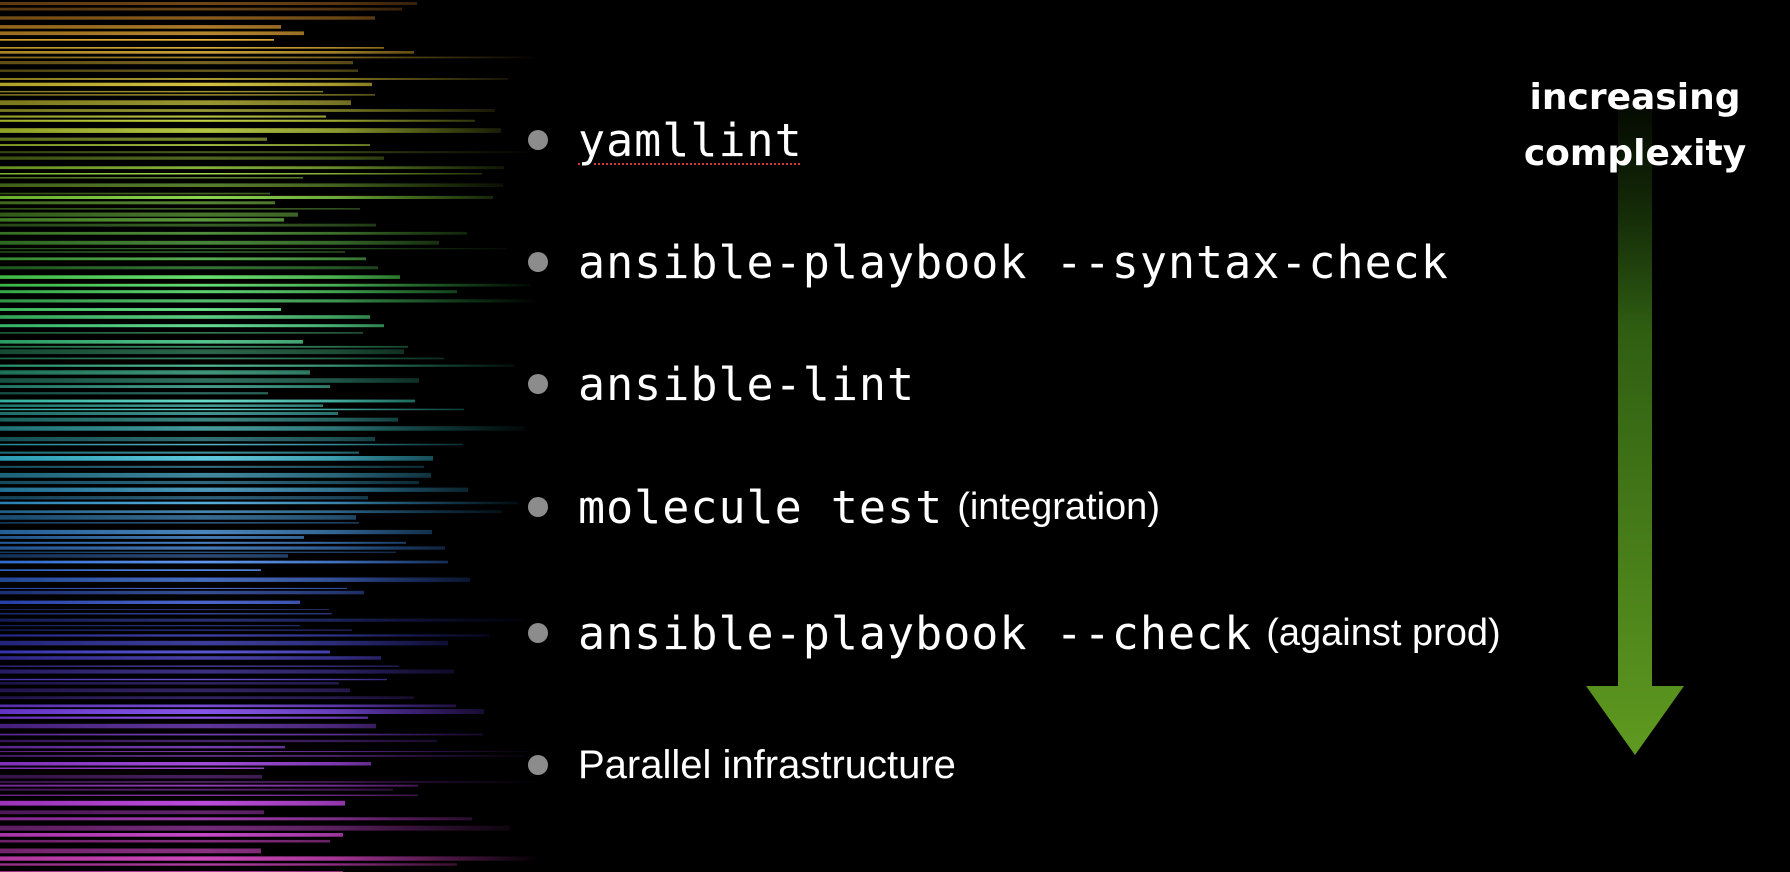  What do you see at coordinates (1013, 262) in the screenshot?
I see `bullet-code: ansible-playbook --syntax-check` at bounding box center [1013, 262].